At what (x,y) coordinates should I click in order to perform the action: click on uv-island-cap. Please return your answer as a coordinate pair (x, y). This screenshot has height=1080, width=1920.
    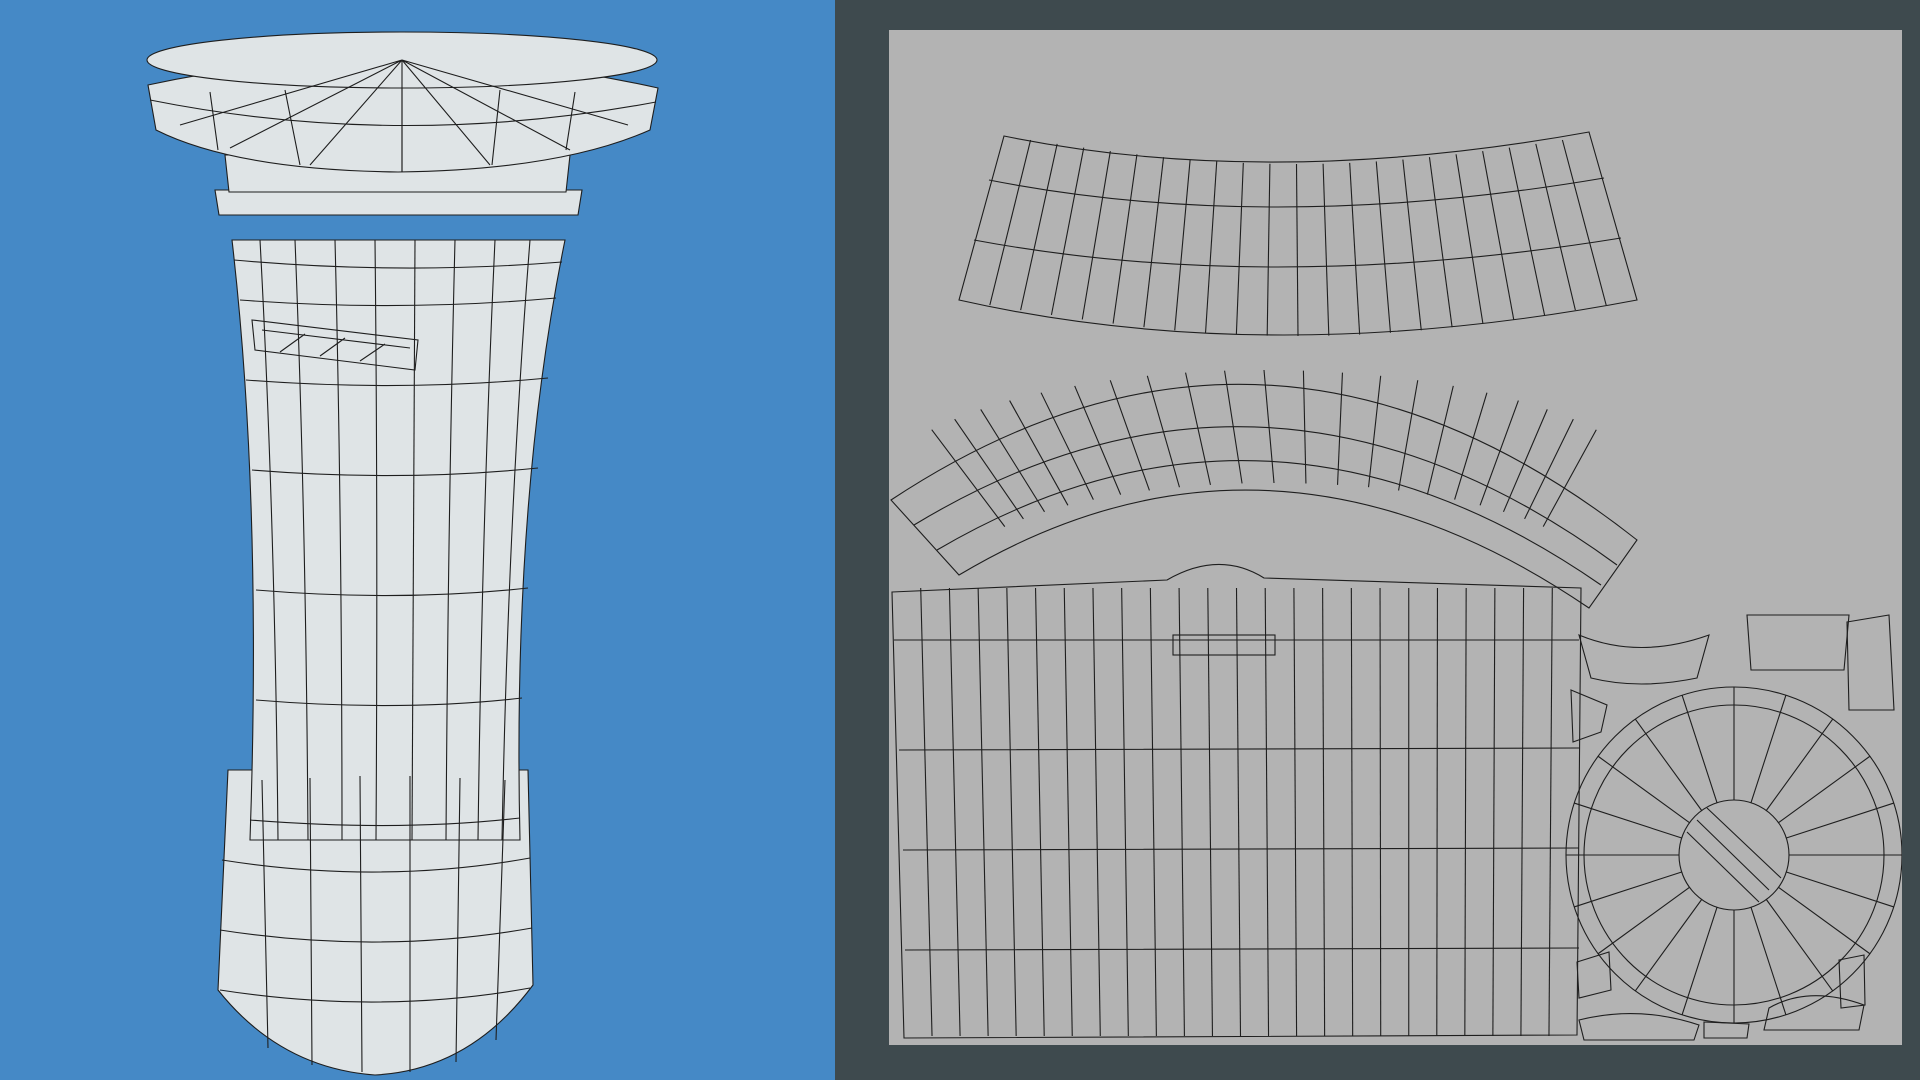
    Looking at the image, I should click on (1733, 855).